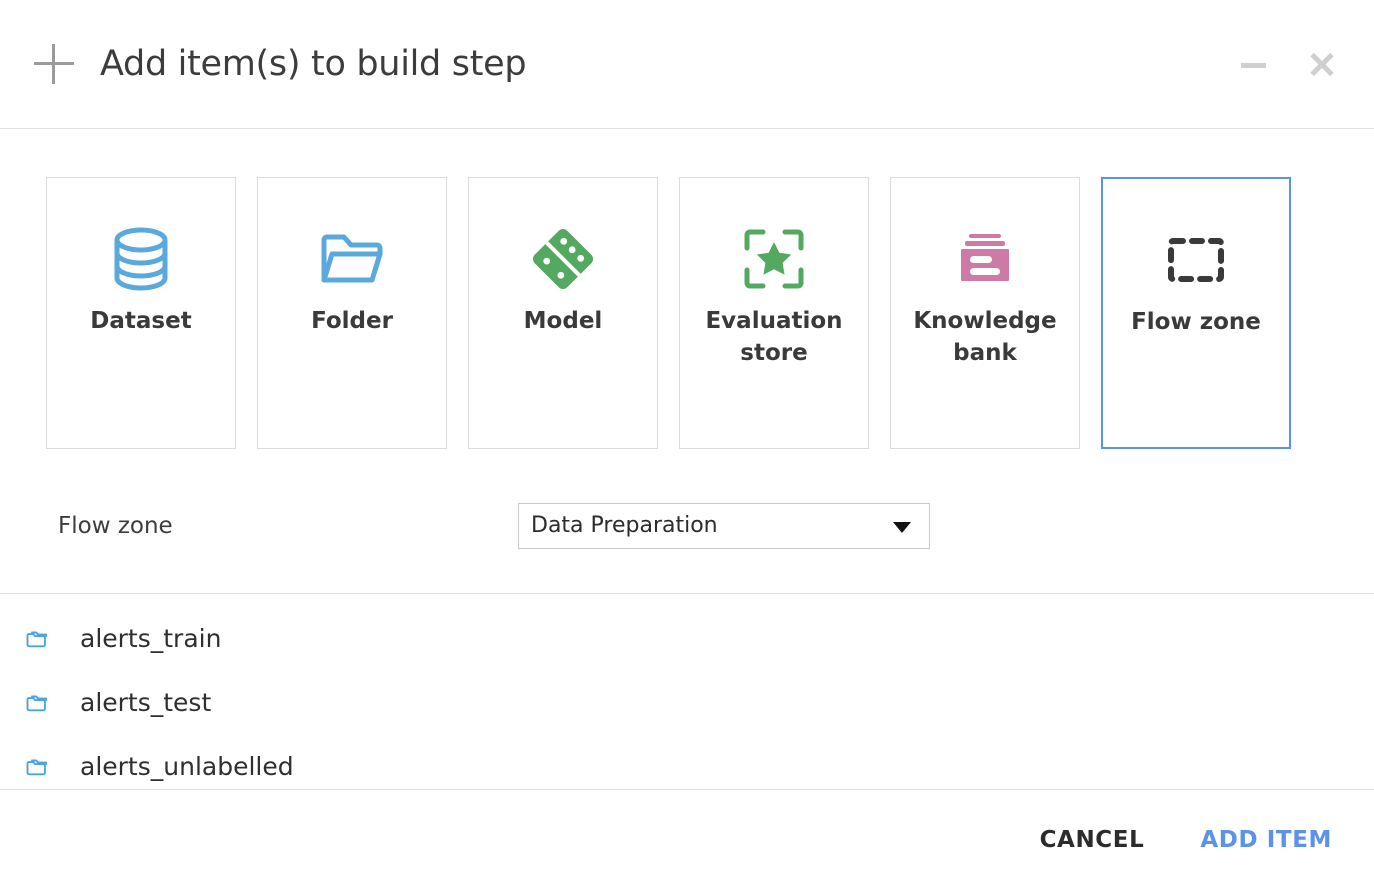  I want to click on cancel-button: CANCEL, so click(1092, 840).